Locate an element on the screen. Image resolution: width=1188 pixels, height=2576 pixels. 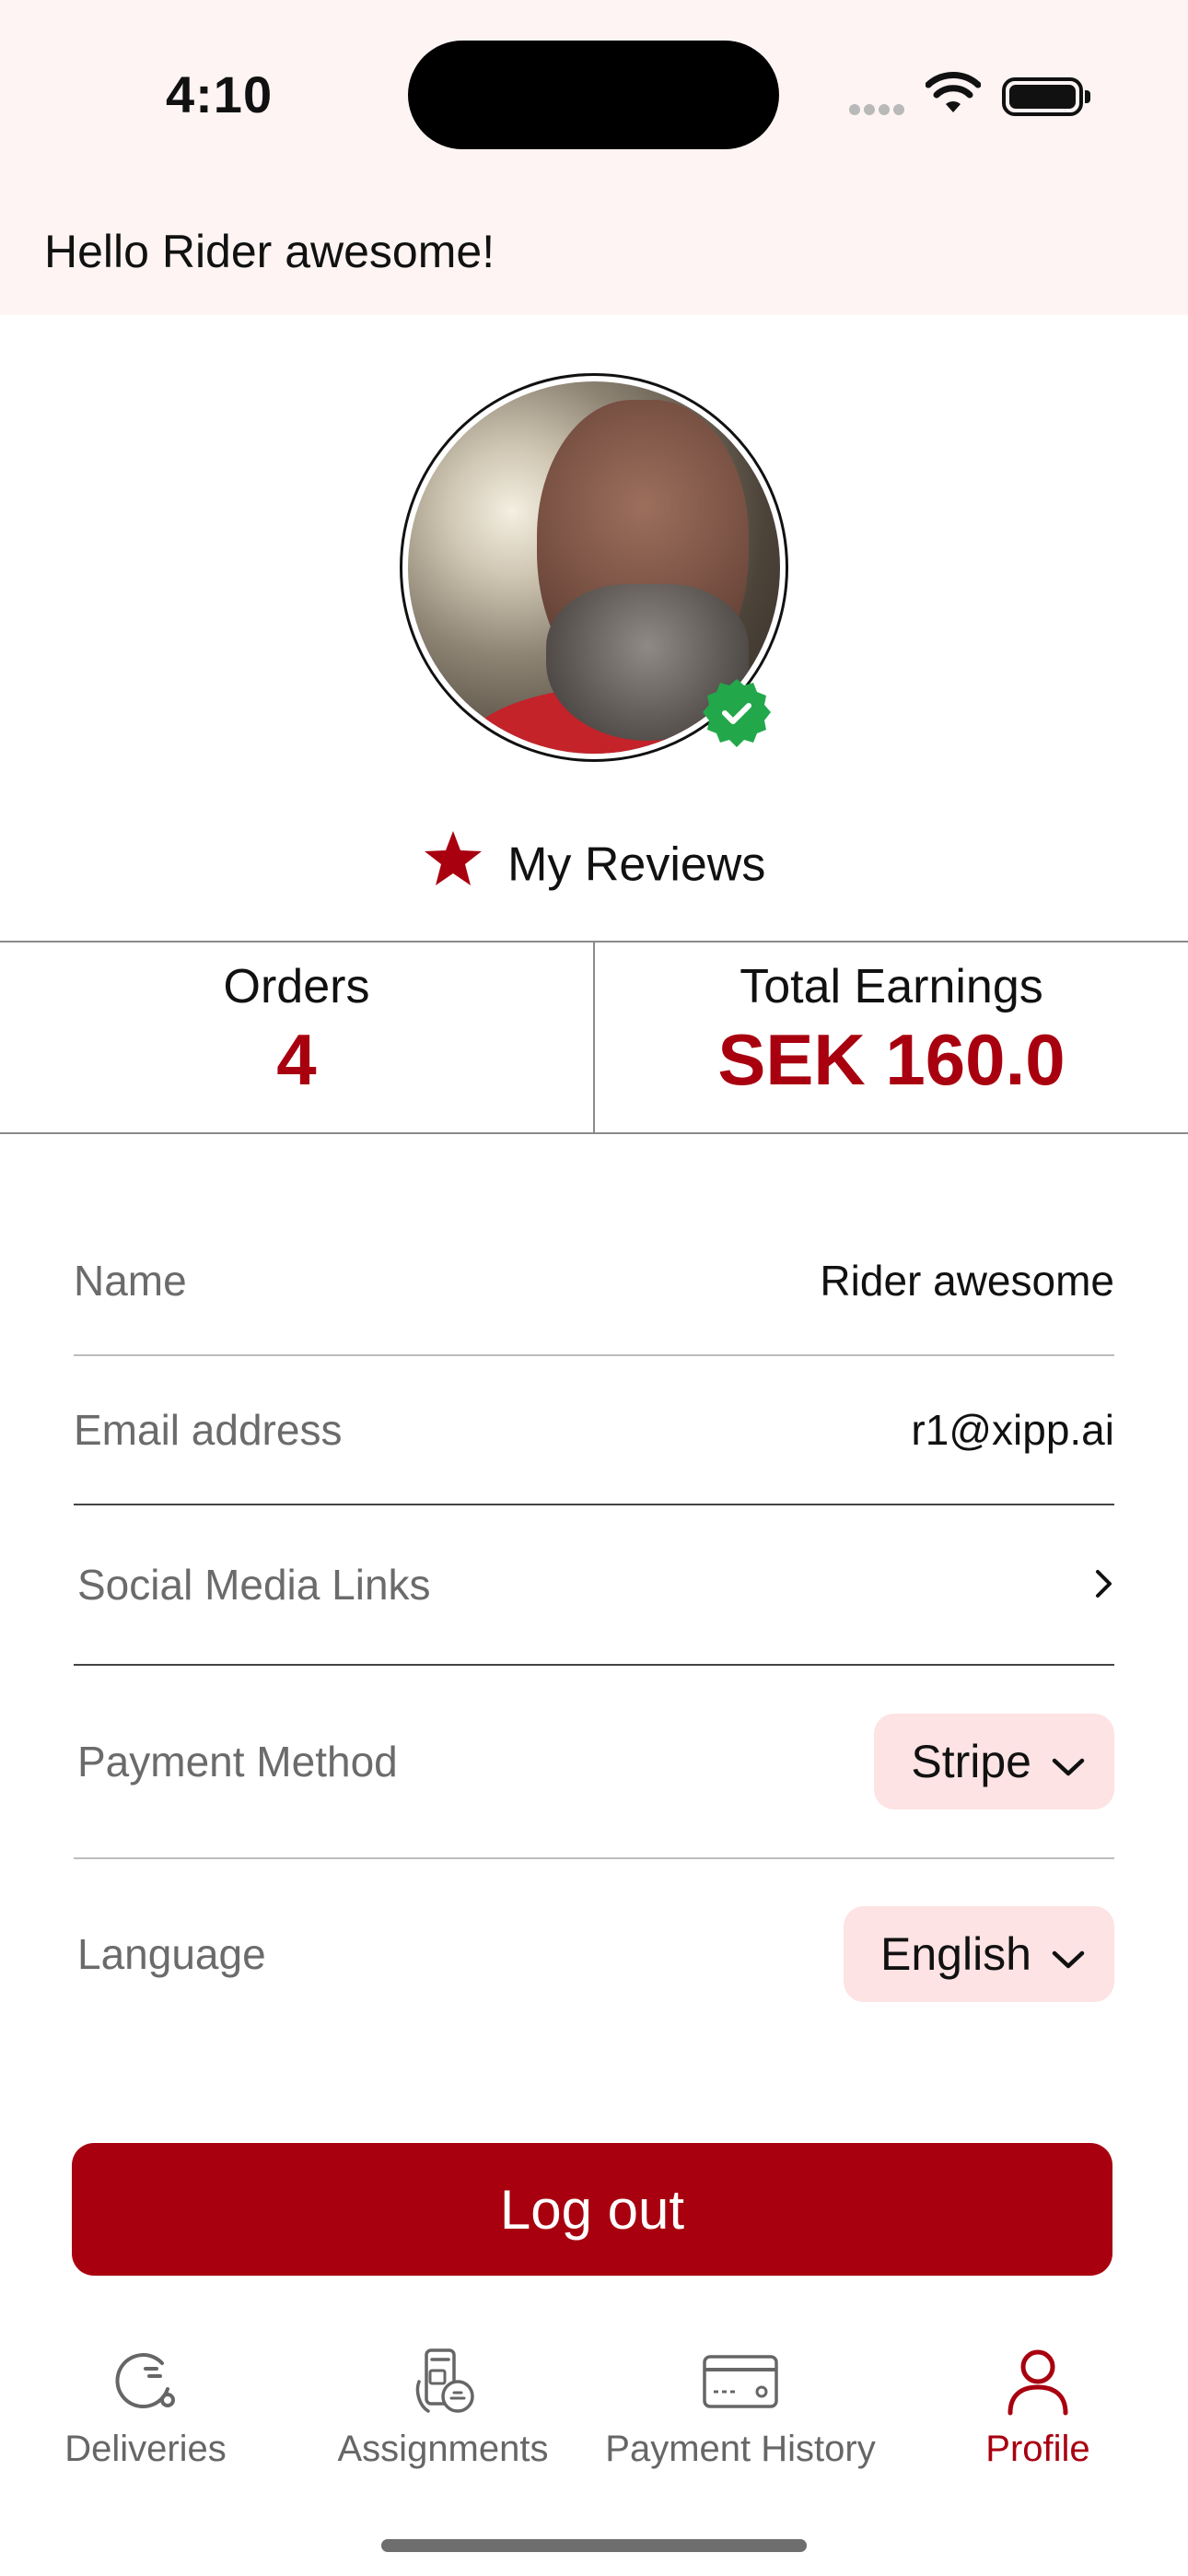
payment-method-value: Stripe is located at coordinates (971, 1761).